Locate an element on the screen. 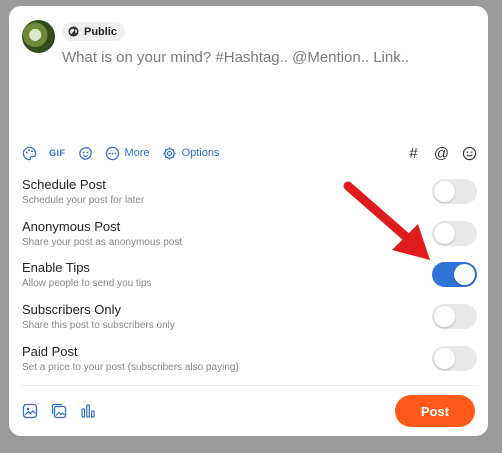 This screenshot has width=502, height=453. more-icon is located at coordinates (112, 153).